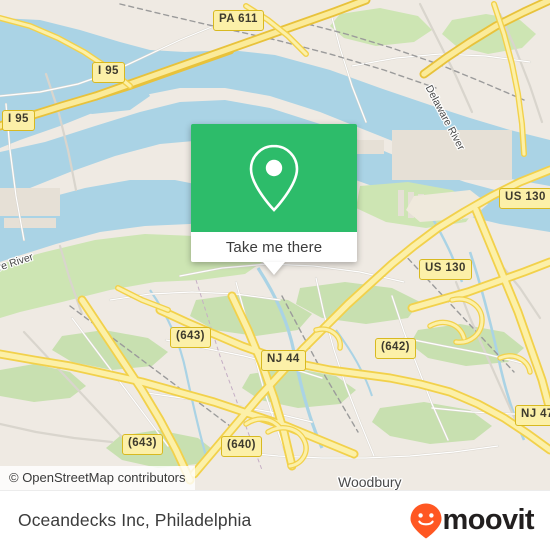 This screenshot has width=550, height=550. I want to click on location-popup-card: Take me there, so click(274, 199).